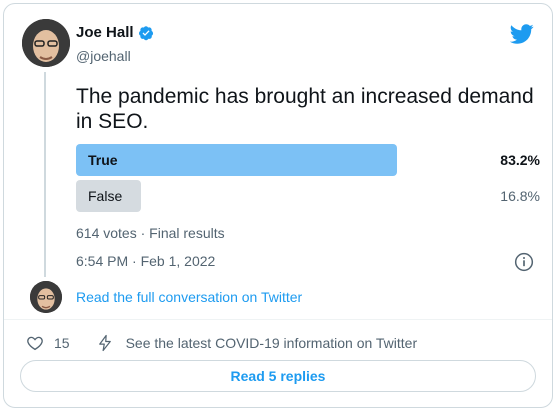  What do you see at coordinates (522, 34) in the screenshot?
I see `twitter-bird-icon` at bounding box center [522, 34].